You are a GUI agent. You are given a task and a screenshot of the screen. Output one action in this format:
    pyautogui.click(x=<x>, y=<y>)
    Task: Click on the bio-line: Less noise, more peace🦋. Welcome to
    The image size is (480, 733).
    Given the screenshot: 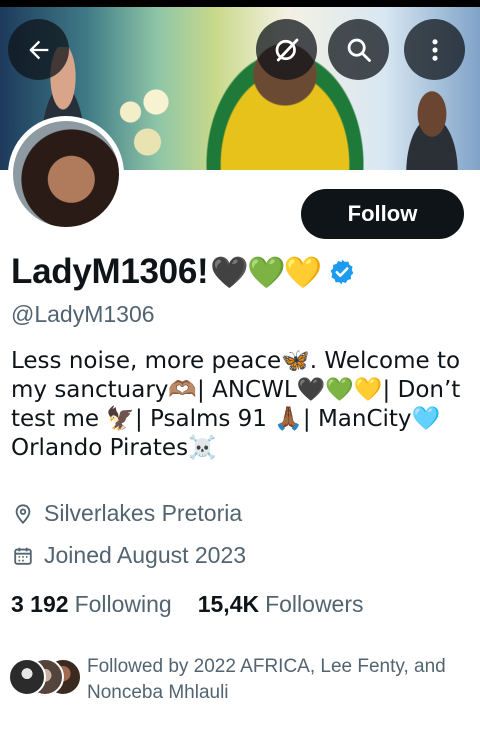 What is the action you would take?
    pyautogui.click(x=236, y=361)
    